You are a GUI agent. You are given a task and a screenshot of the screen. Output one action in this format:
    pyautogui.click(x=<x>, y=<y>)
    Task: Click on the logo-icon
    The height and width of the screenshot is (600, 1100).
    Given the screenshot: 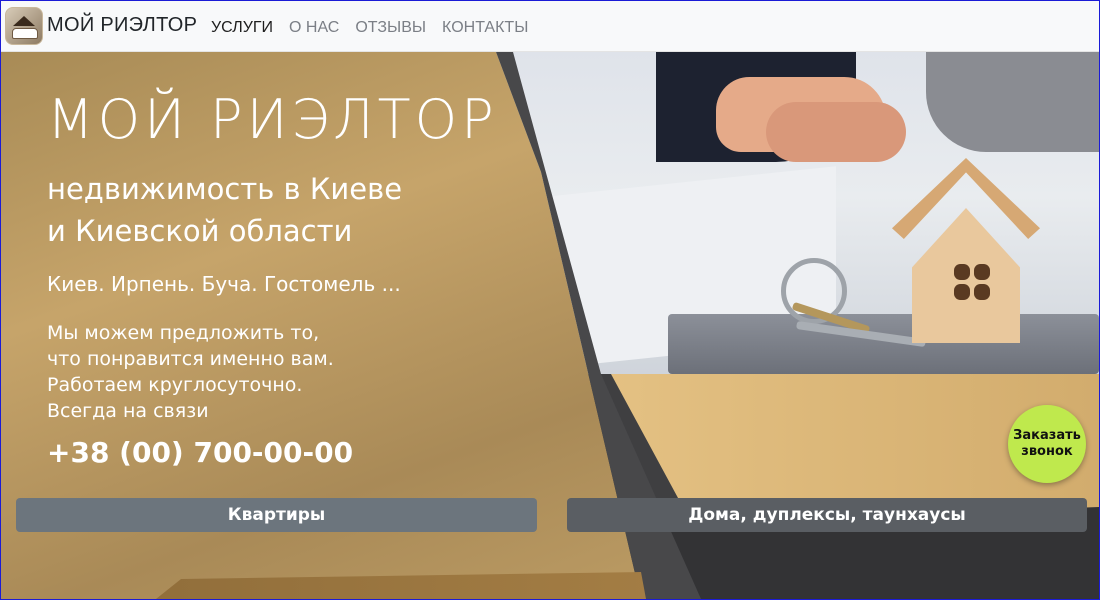 What is the action you would take?
    pyautogui.click(x=24, y=26)
    